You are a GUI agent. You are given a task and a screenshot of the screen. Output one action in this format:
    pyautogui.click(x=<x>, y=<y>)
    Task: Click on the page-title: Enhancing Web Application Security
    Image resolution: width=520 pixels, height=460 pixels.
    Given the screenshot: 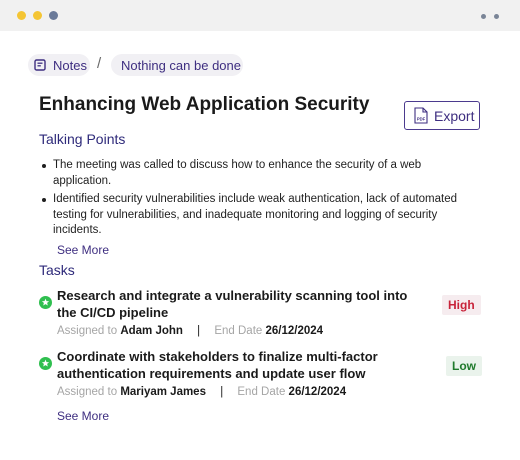 What is the action you would take?
    pyautogui.click(x=204, y=104)
    